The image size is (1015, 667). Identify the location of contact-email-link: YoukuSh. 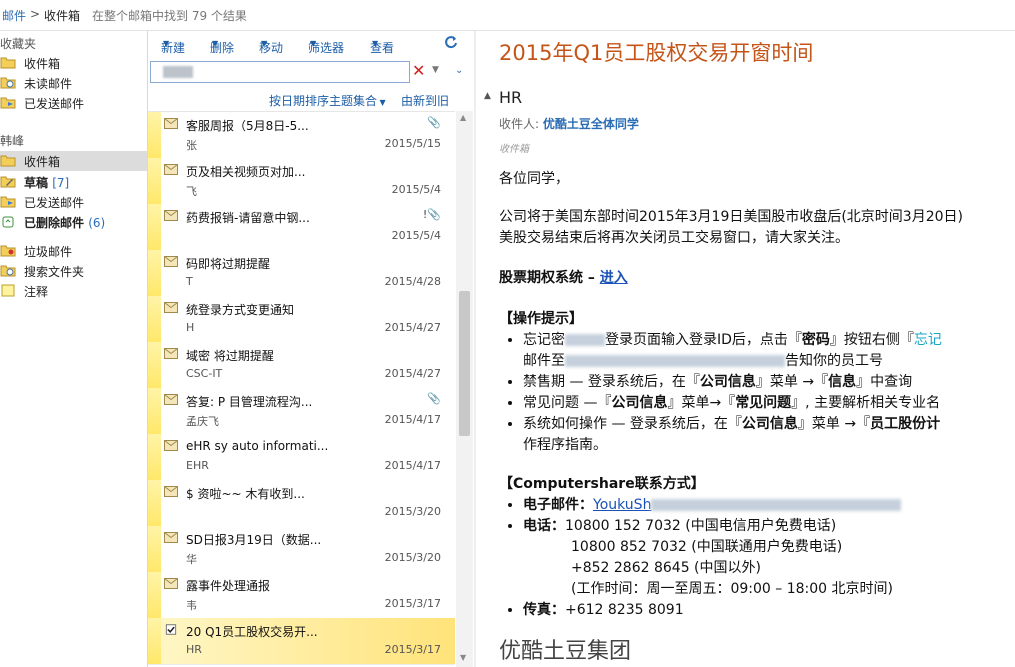
(622, 505).